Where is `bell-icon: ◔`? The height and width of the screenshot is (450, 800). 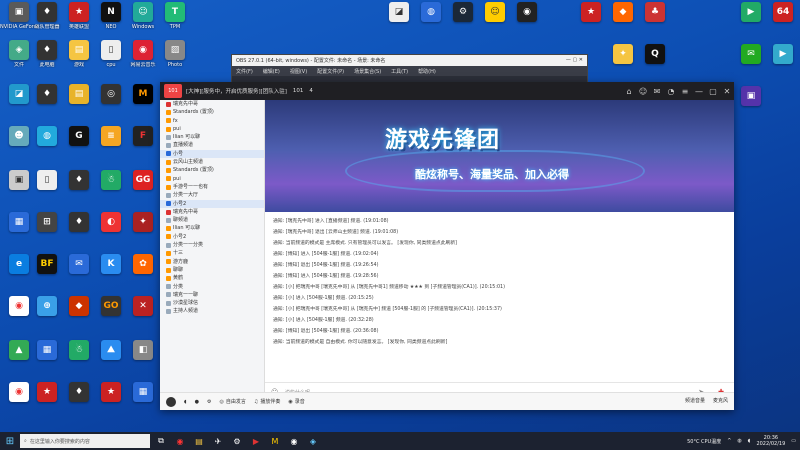 bell-icon: ◔ is located at coordinates (671, 91).